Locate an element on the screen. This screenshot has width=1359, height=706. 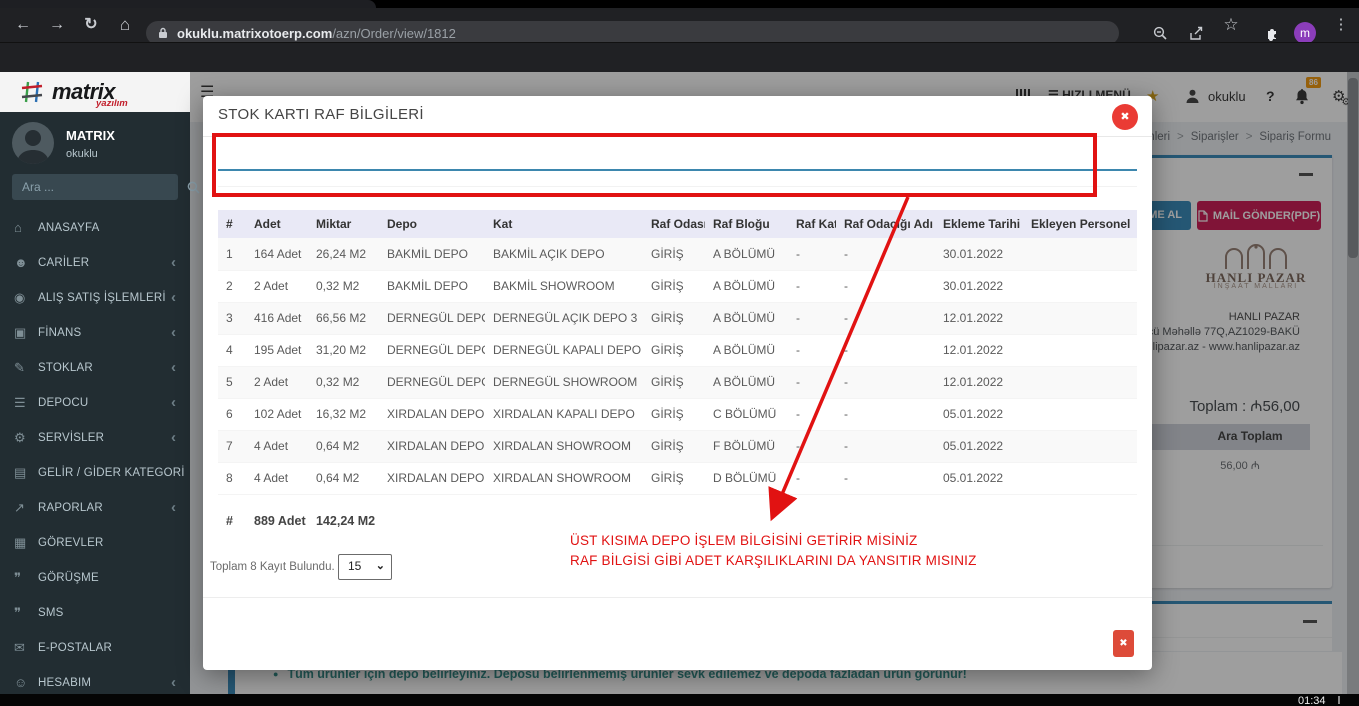
browser-tab-strip is located at coordinates (679, 4).